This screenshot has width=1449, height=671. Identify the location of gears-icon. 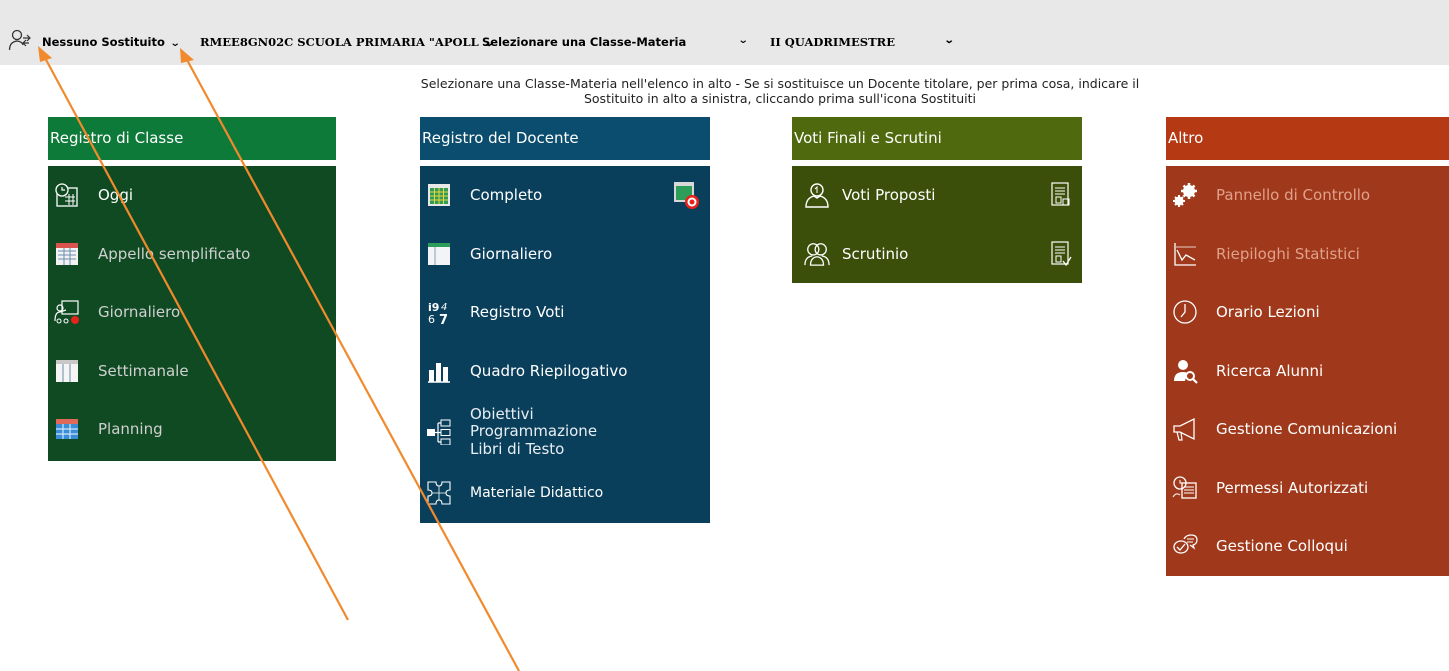
(1185, 195).